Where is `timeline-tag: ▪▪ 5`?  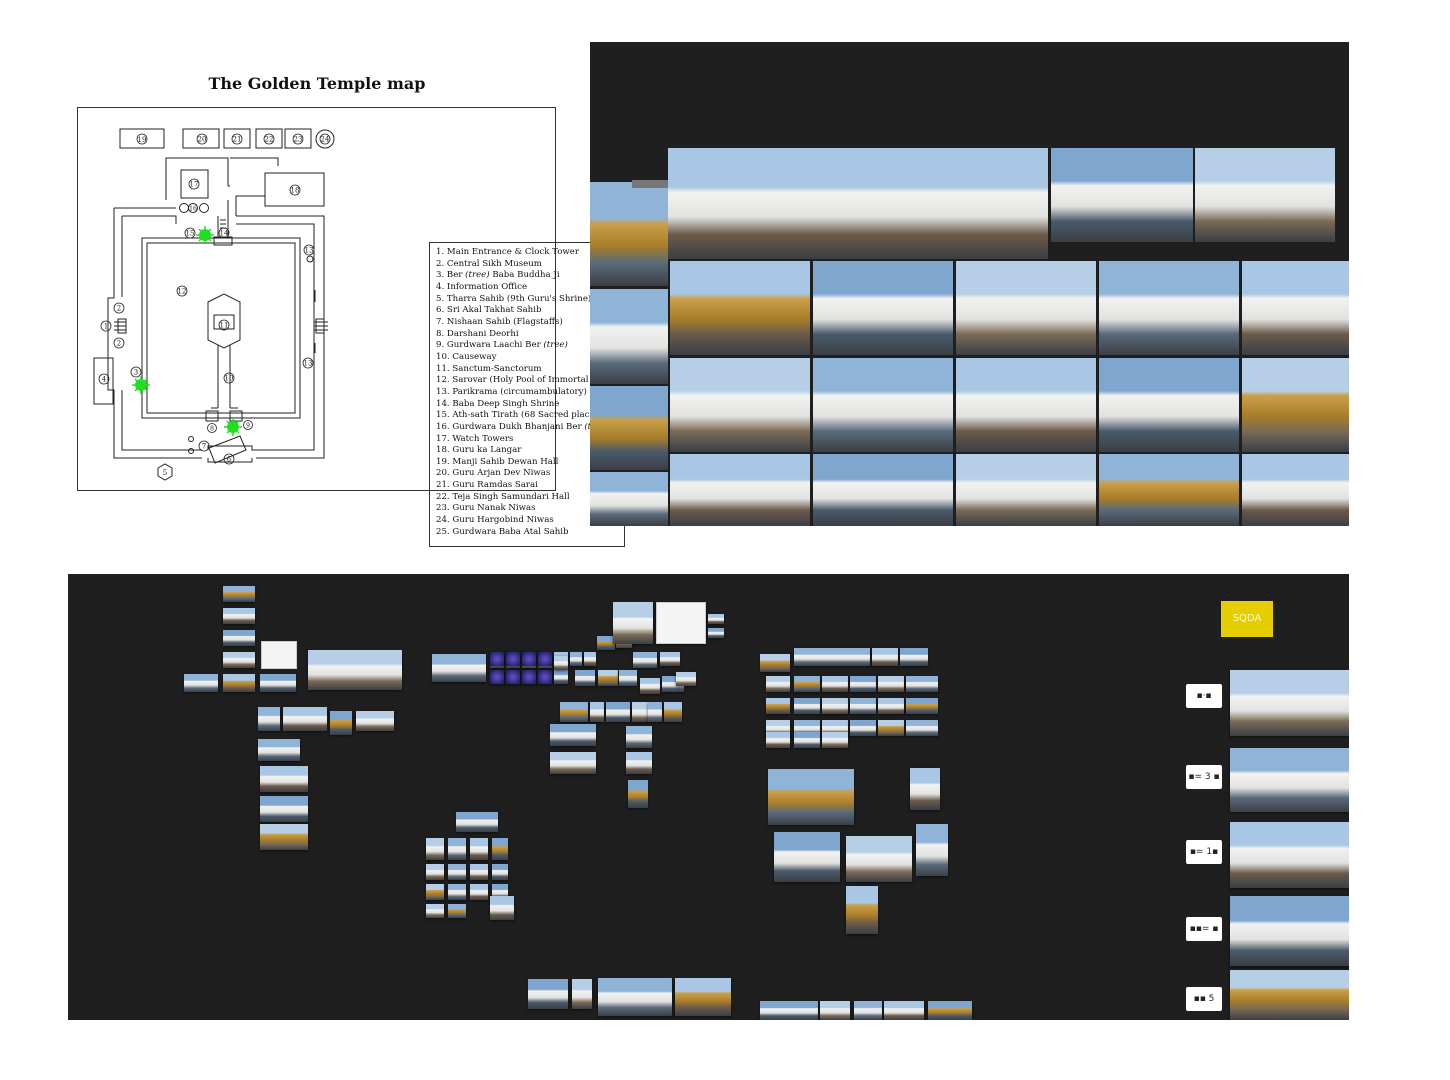
timeline-tag: ▪▪ 5 is located at coordinates (1204, 999).